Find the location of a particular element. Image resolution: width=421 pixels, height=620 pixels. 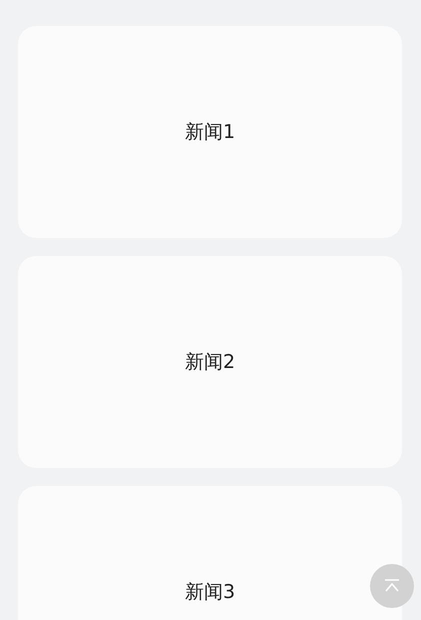

arrow-up-icon is located at coordinates (392, 586).